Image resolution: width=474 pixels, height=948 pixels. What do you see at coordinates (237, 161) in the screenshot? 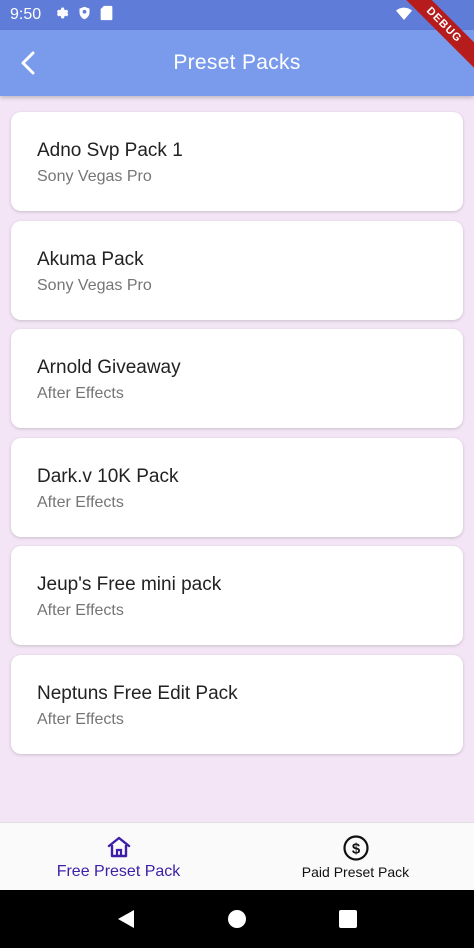
I see `preset-pack-card: Adno Svp Pack 1 Sony Vegas Pro` at bounding box center [237, 161].